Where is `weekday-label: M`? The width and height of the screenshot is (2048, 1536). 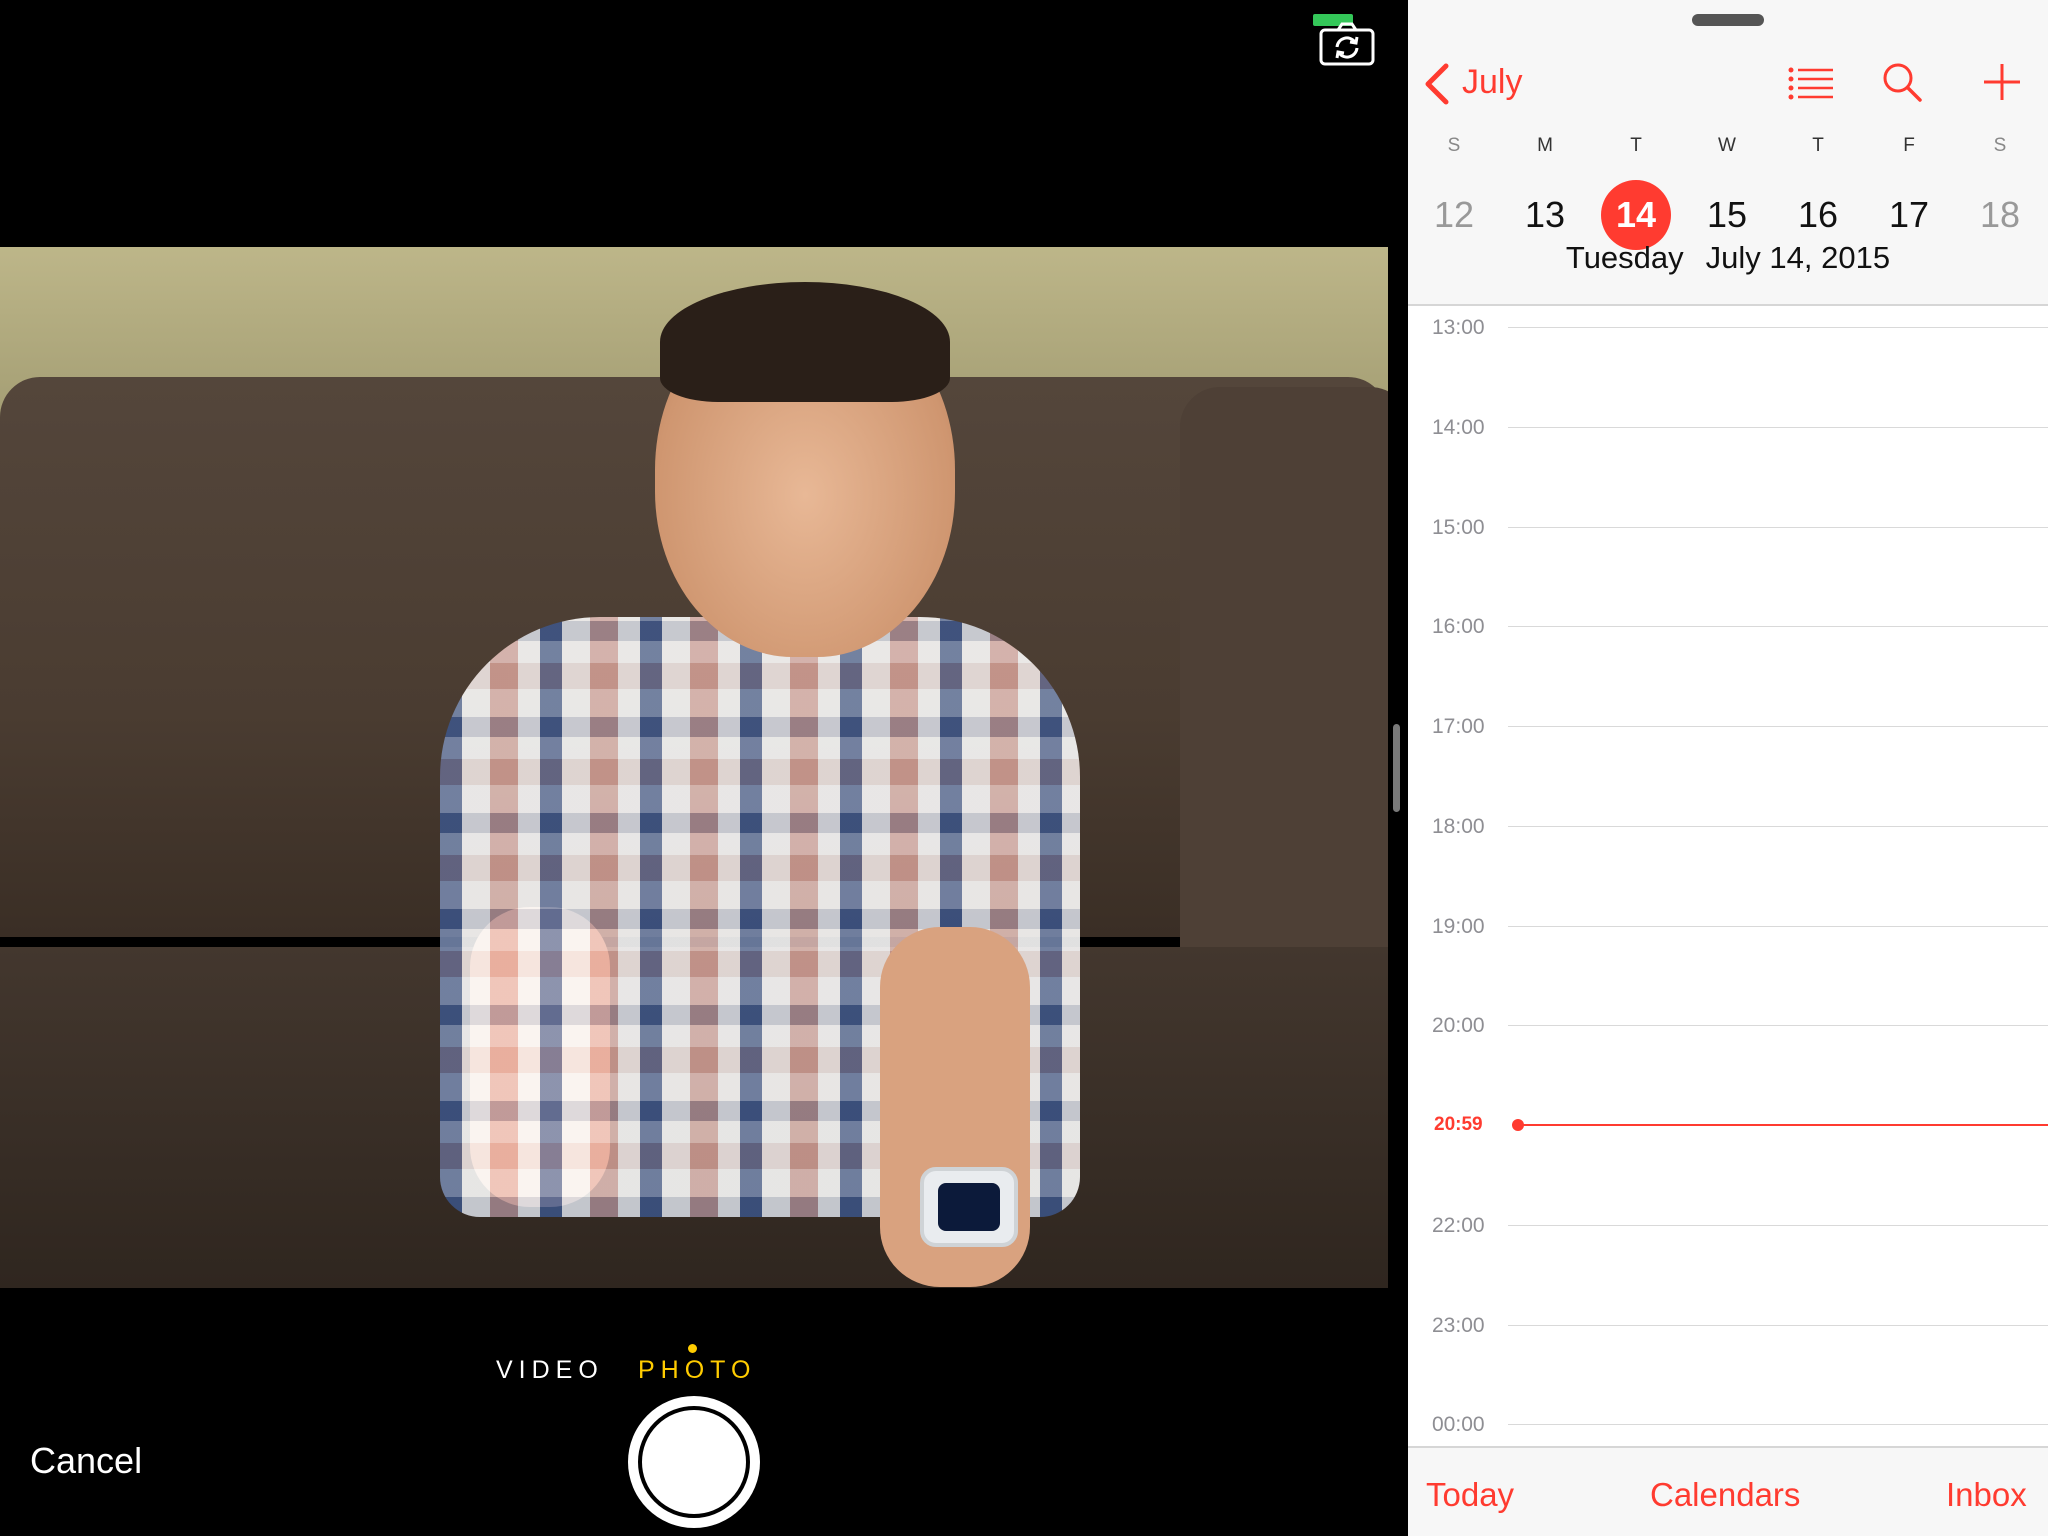
weekday-label: M is located at coordinates (1545, 145).